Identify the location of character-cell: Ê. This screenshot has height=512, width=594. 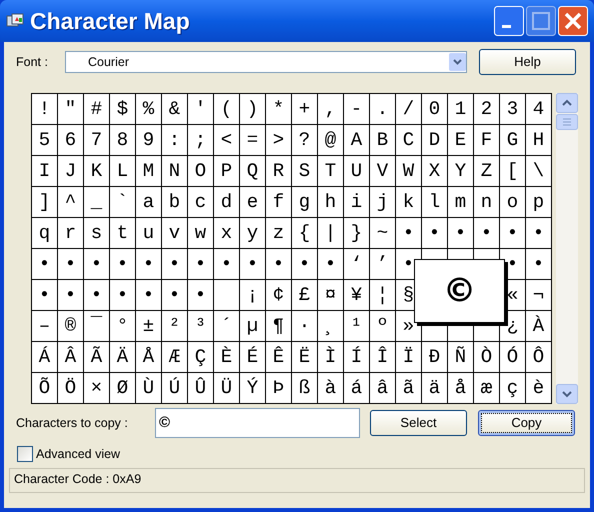
(278, 357).